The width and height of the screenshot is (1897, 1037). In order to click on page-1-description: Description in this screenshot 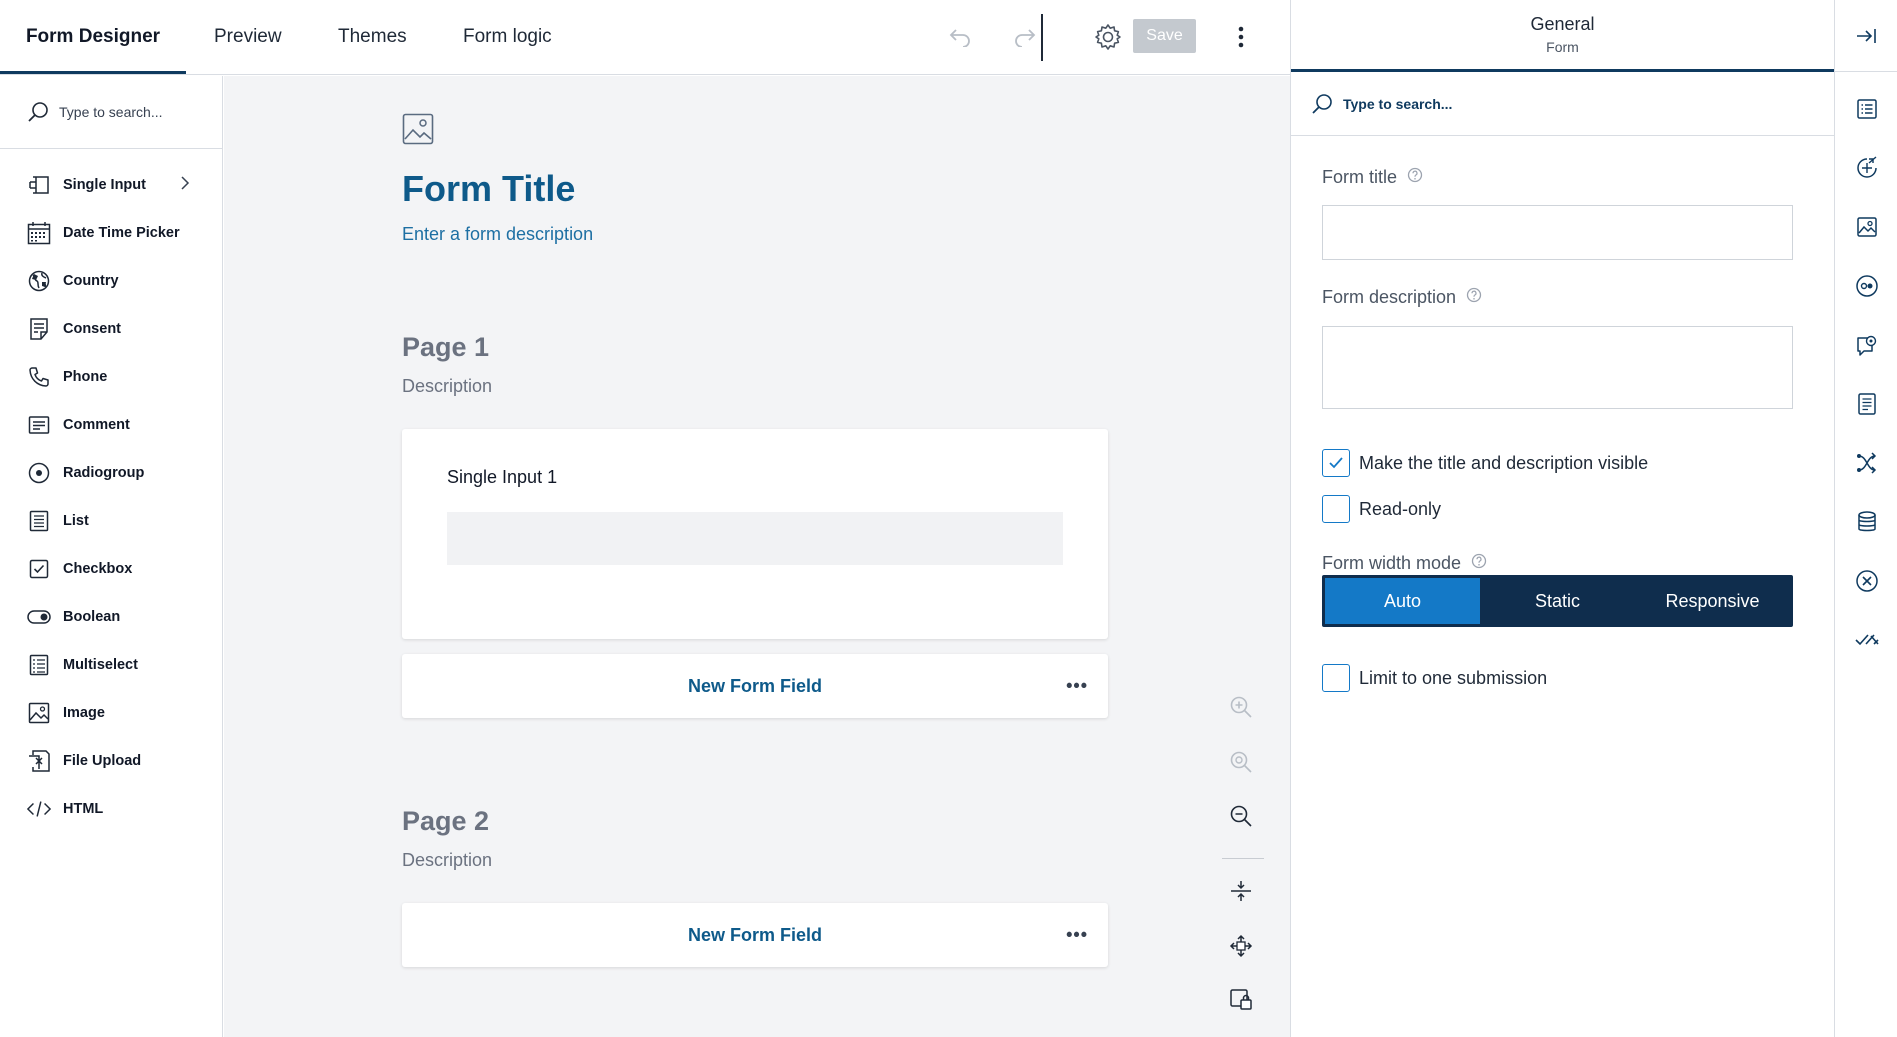, I will do `click(447, 386)`.